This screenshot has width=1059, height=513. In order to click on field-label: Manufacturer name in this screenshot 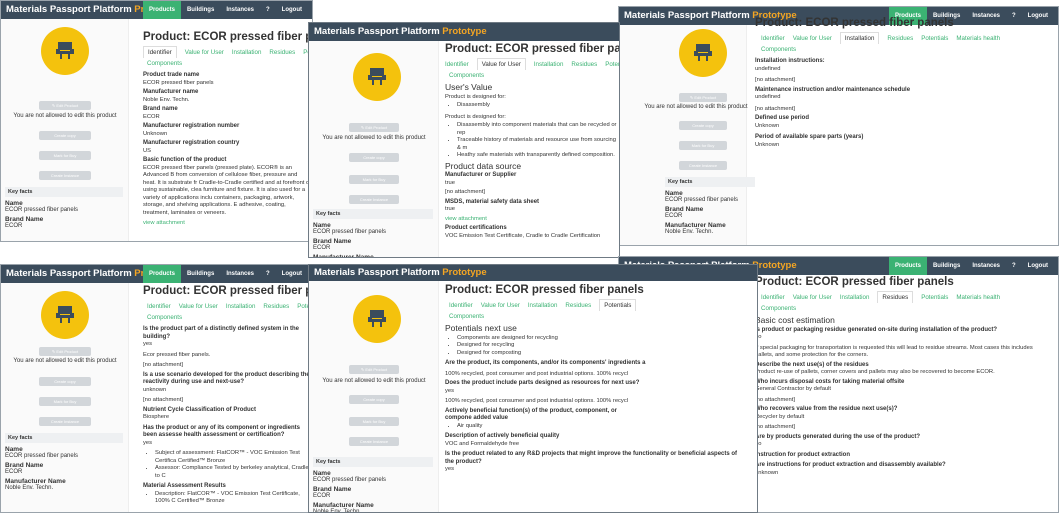, I will do `click(171, 92)`.